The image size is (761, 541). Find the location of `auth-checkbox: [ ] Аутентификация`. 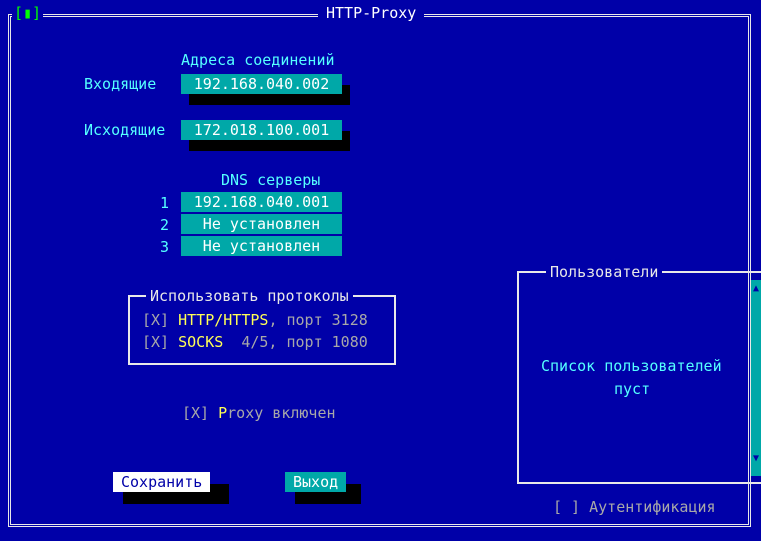

auth-checkbox: [ ] Аутентификация is located at coordinates (634, 507).